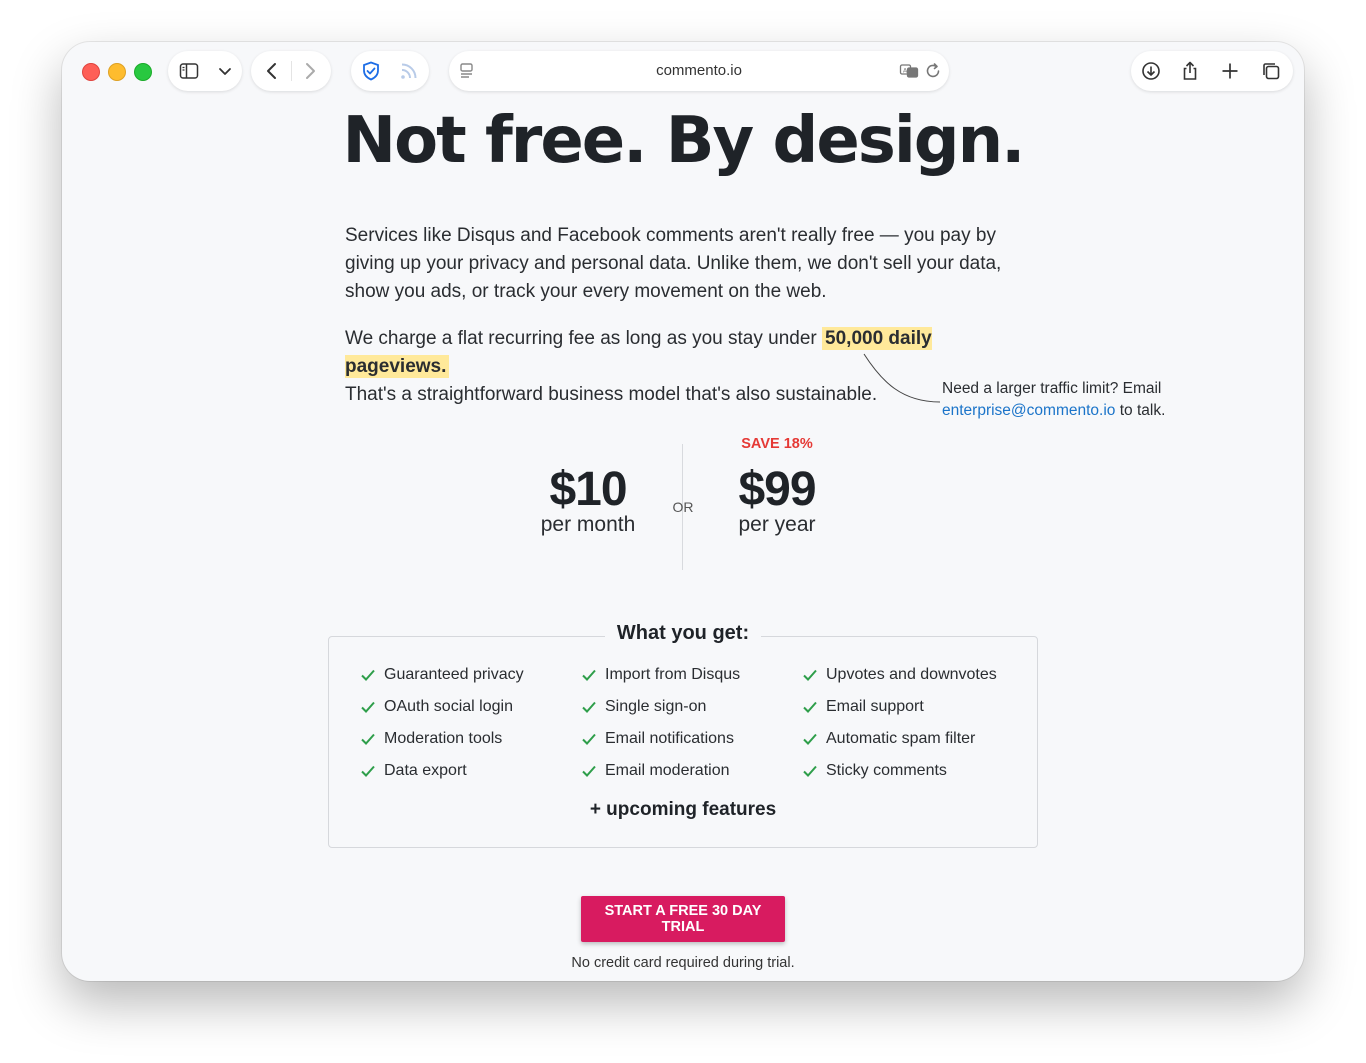 This screenshot has height=1063, width=1366. I want to click on feature-item: Sticky comments, so click(875, 771).